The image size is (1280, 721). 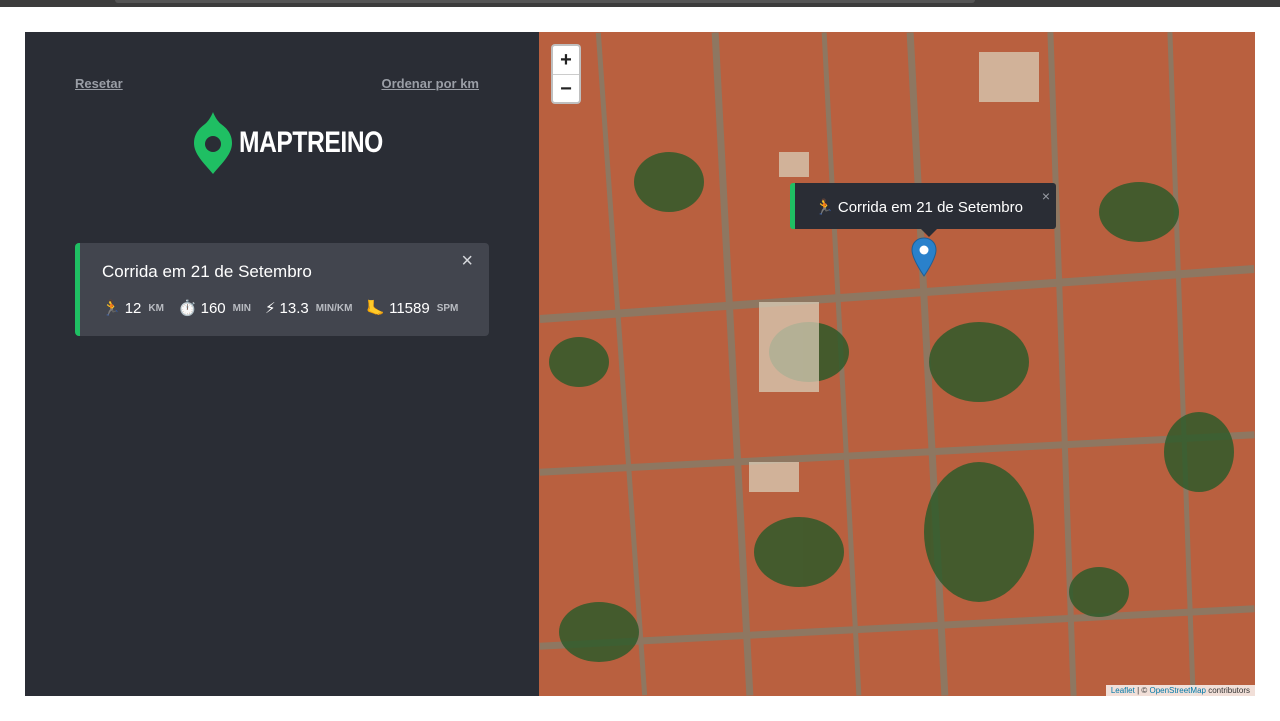 I want to click on stopwatch-icon: ⏱️, so click(x=187, y=308).